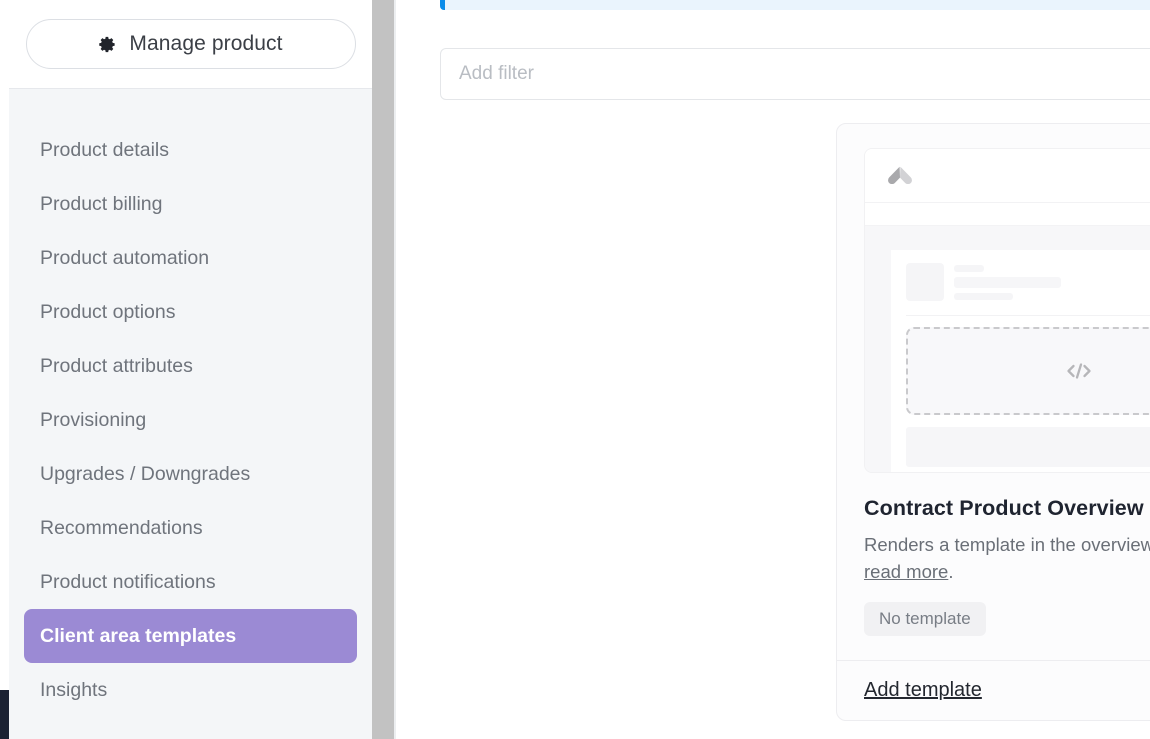 The height and width of the screenshot is (739, 1150). I want to click on add-template-link: Add template, so click(923, 690).